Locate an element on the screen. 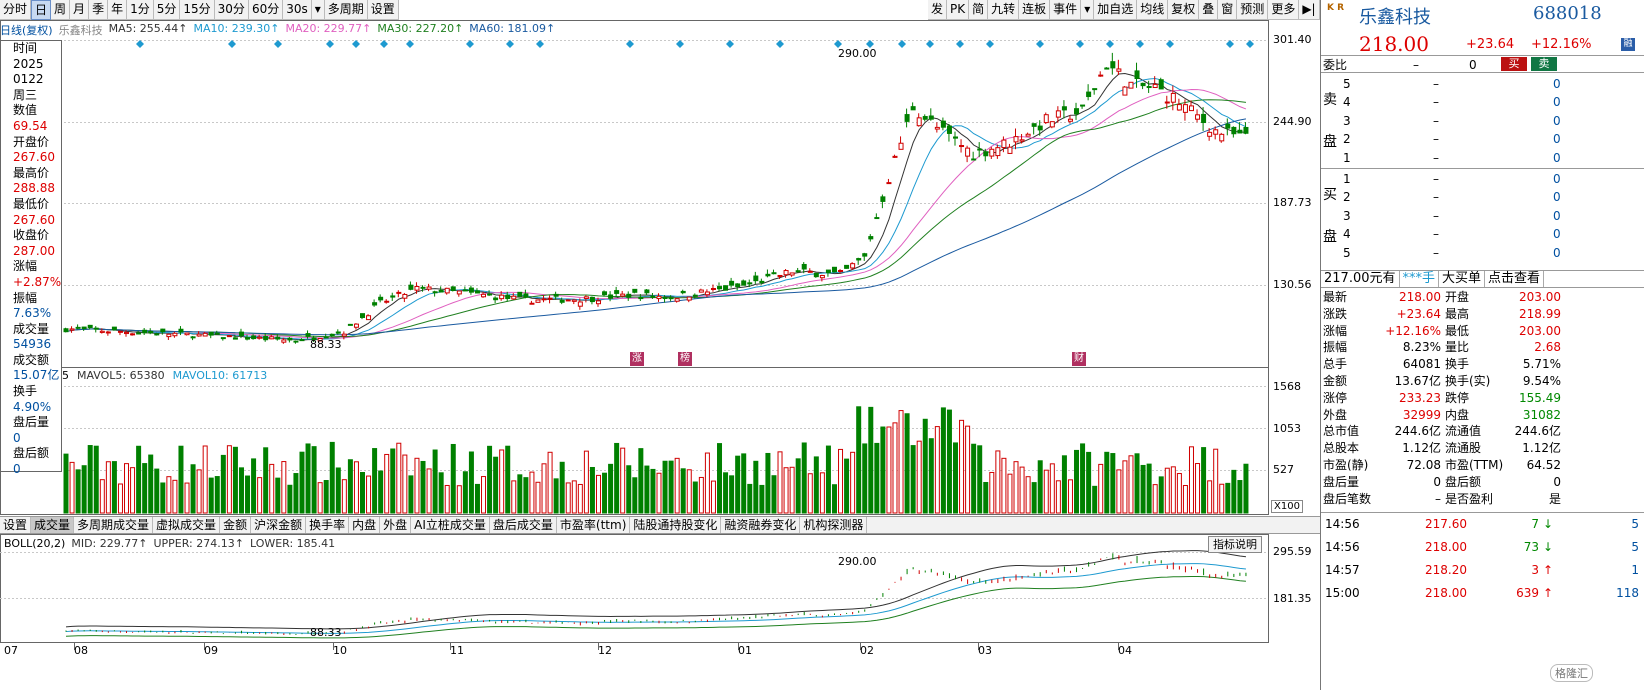  stat-value: +23.64 is located at coordinates (1418, 313).